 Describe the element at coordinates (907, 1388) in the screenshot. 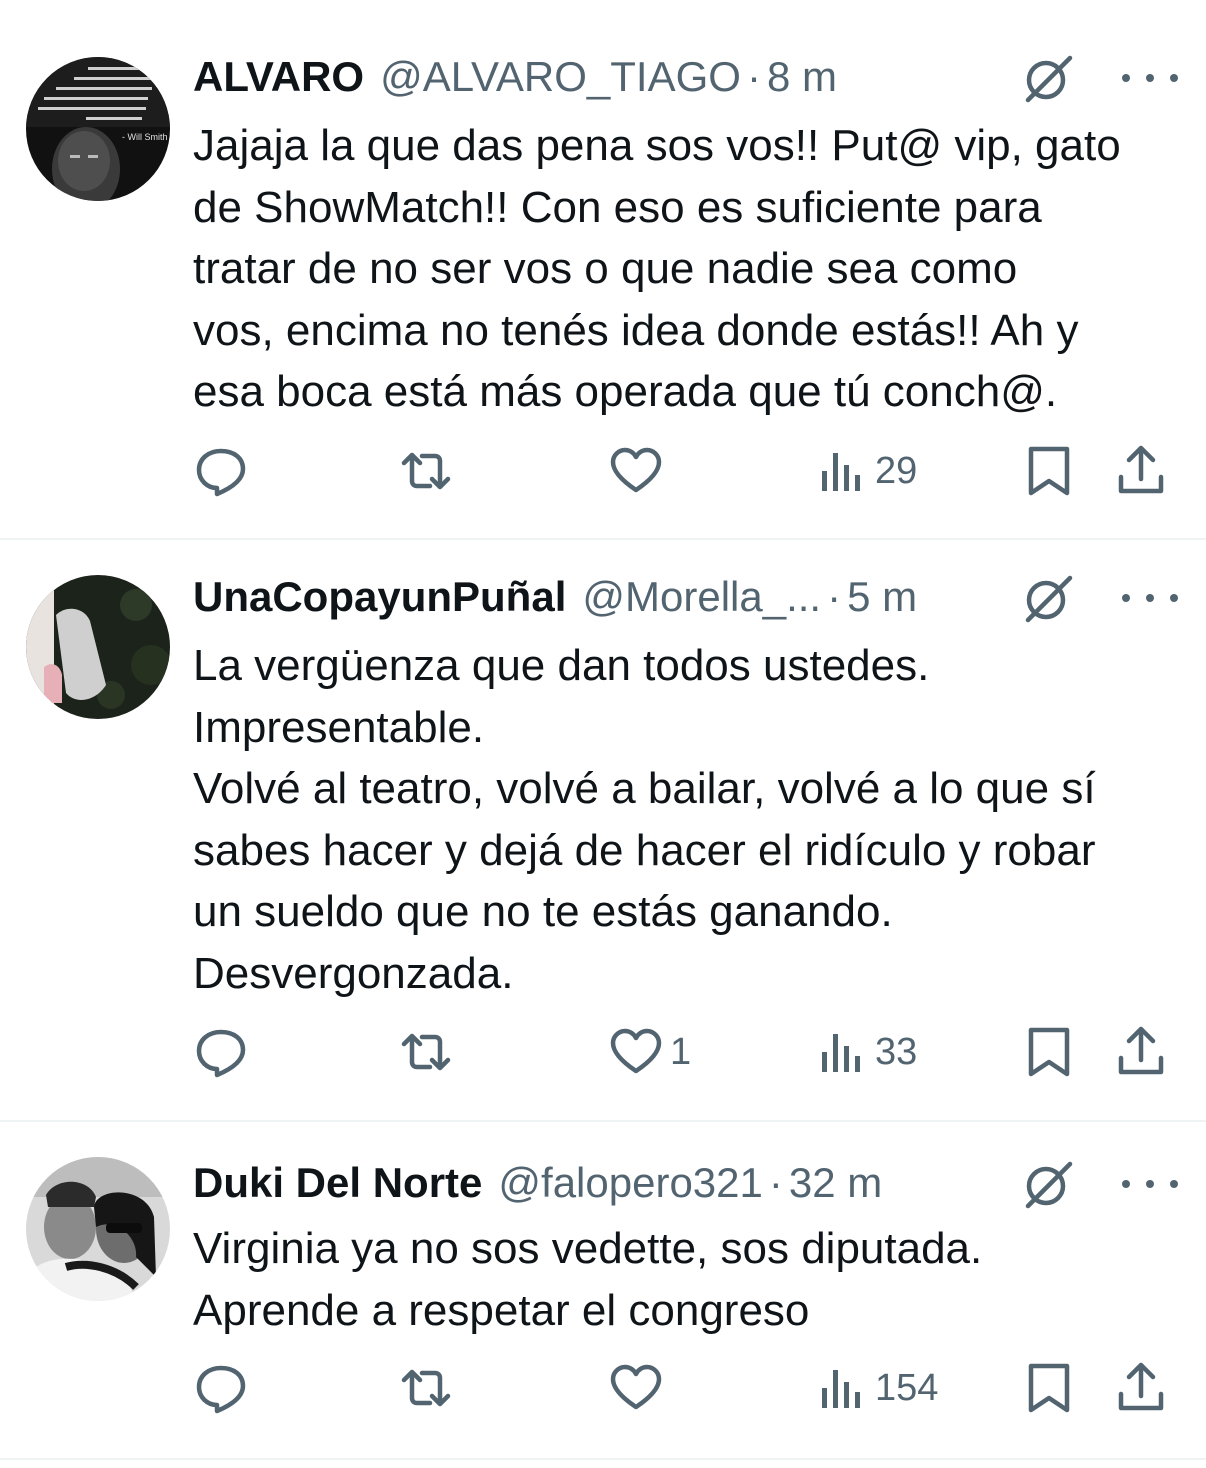

I see `view-count: 154` at that location.